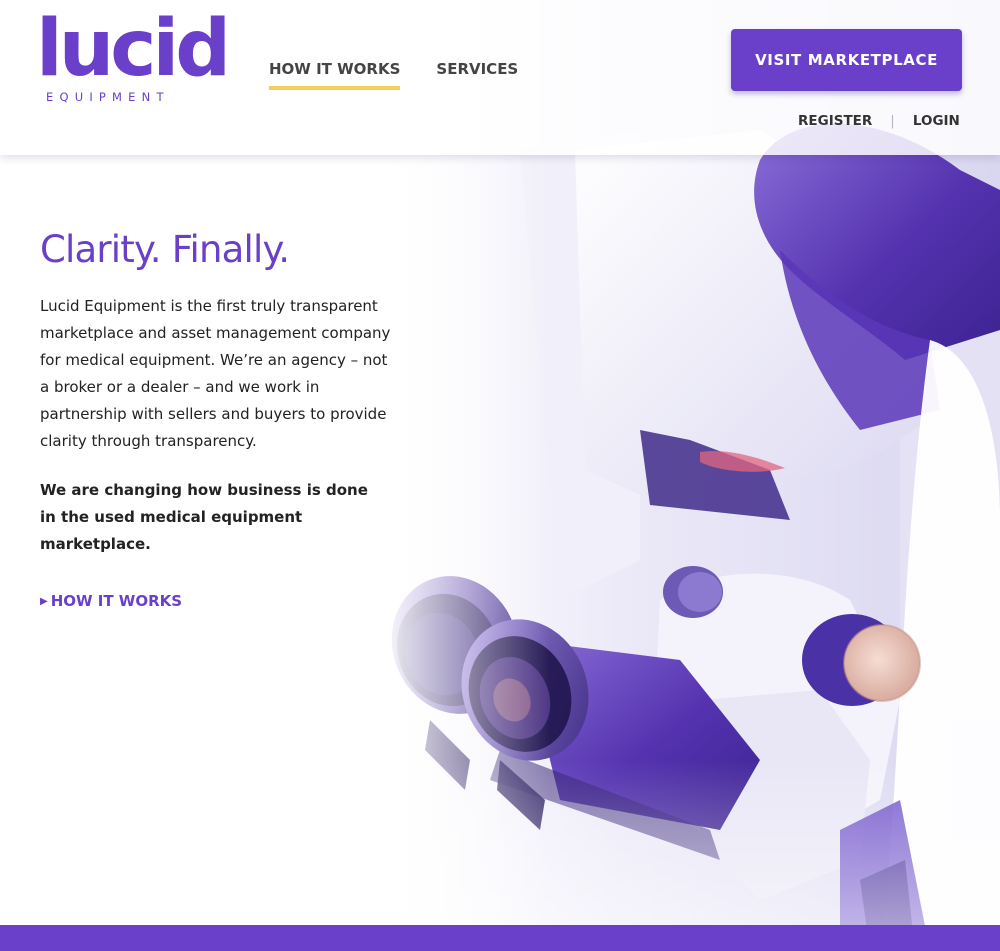 This screenshot has height=951, width=1000. Describe the element at coordinates (835, 121) in the screenshot. I see `register-link: REGISTER` at that location.